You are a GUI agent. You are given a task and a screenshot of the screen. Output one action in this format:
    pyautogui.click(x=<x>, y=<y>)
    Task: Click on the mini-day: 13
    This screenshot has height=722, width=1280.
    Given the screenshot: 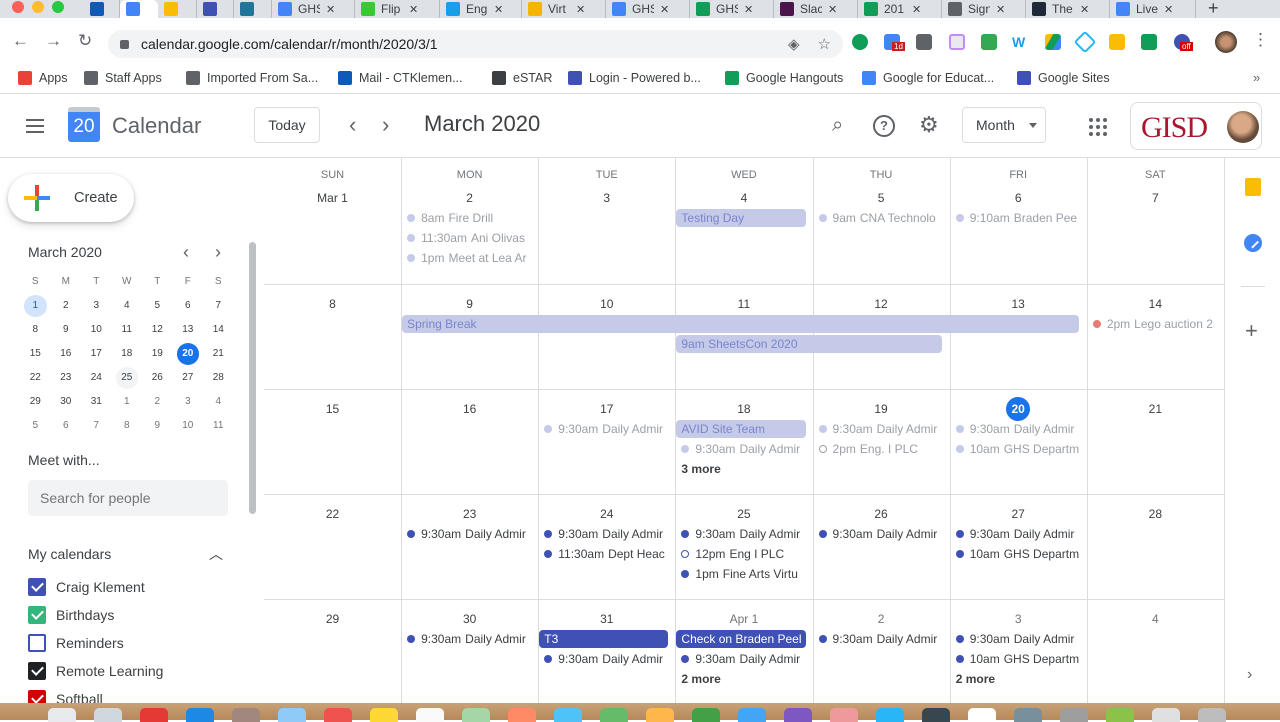 What is the action you would take?
    pyautogui.click(x=188, y=330)
    